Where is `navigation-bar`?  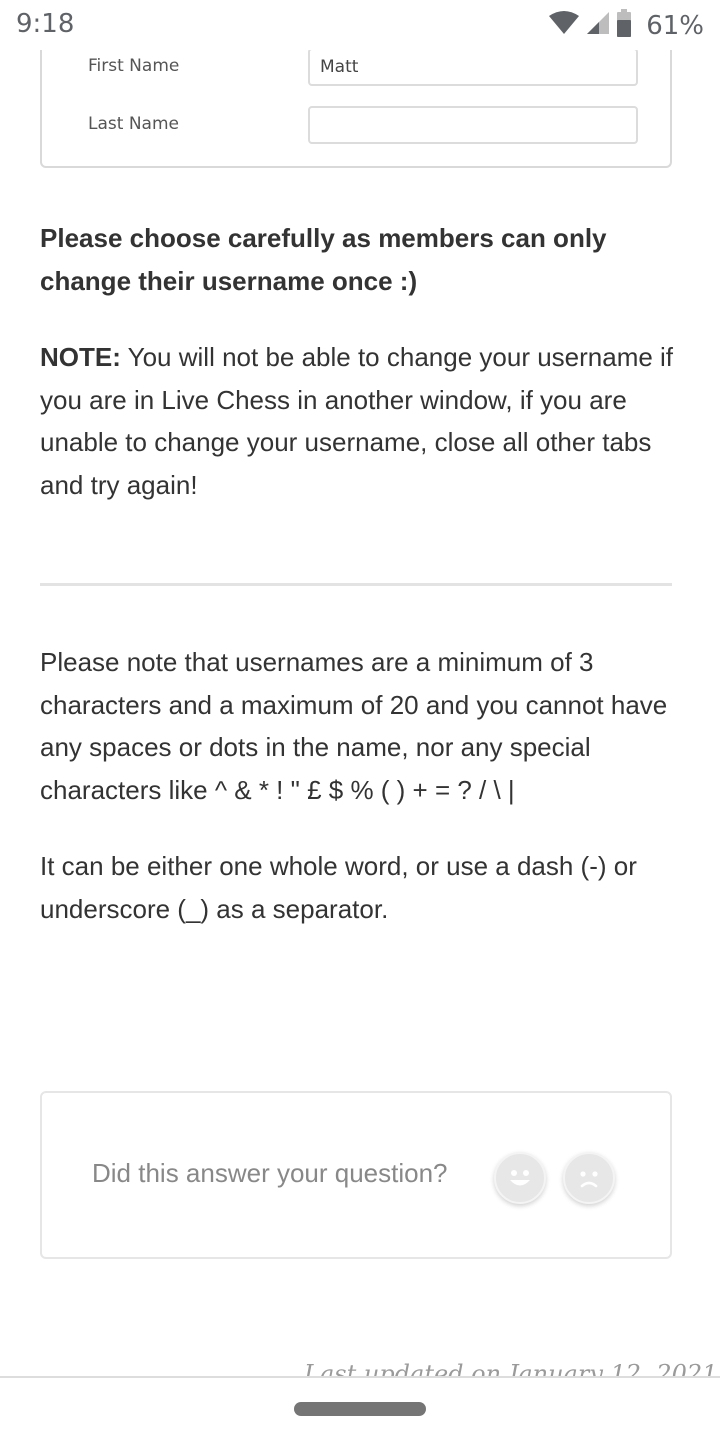 navigation-bar is located at coordinates (360, 1408).